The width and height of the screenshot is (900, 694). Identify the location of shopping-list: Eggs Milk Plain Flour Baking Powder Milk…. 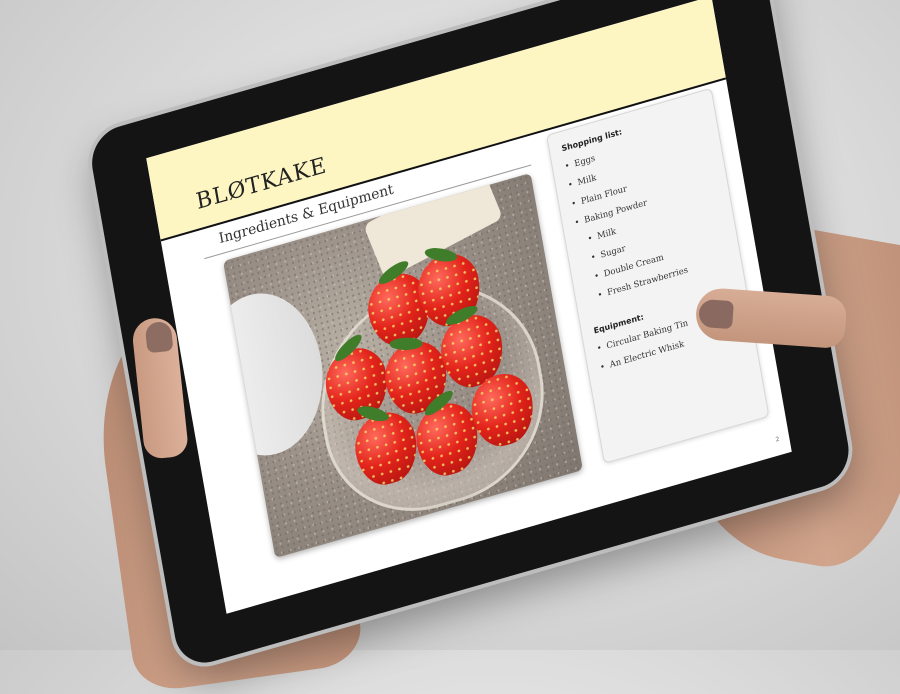
(627, 223).